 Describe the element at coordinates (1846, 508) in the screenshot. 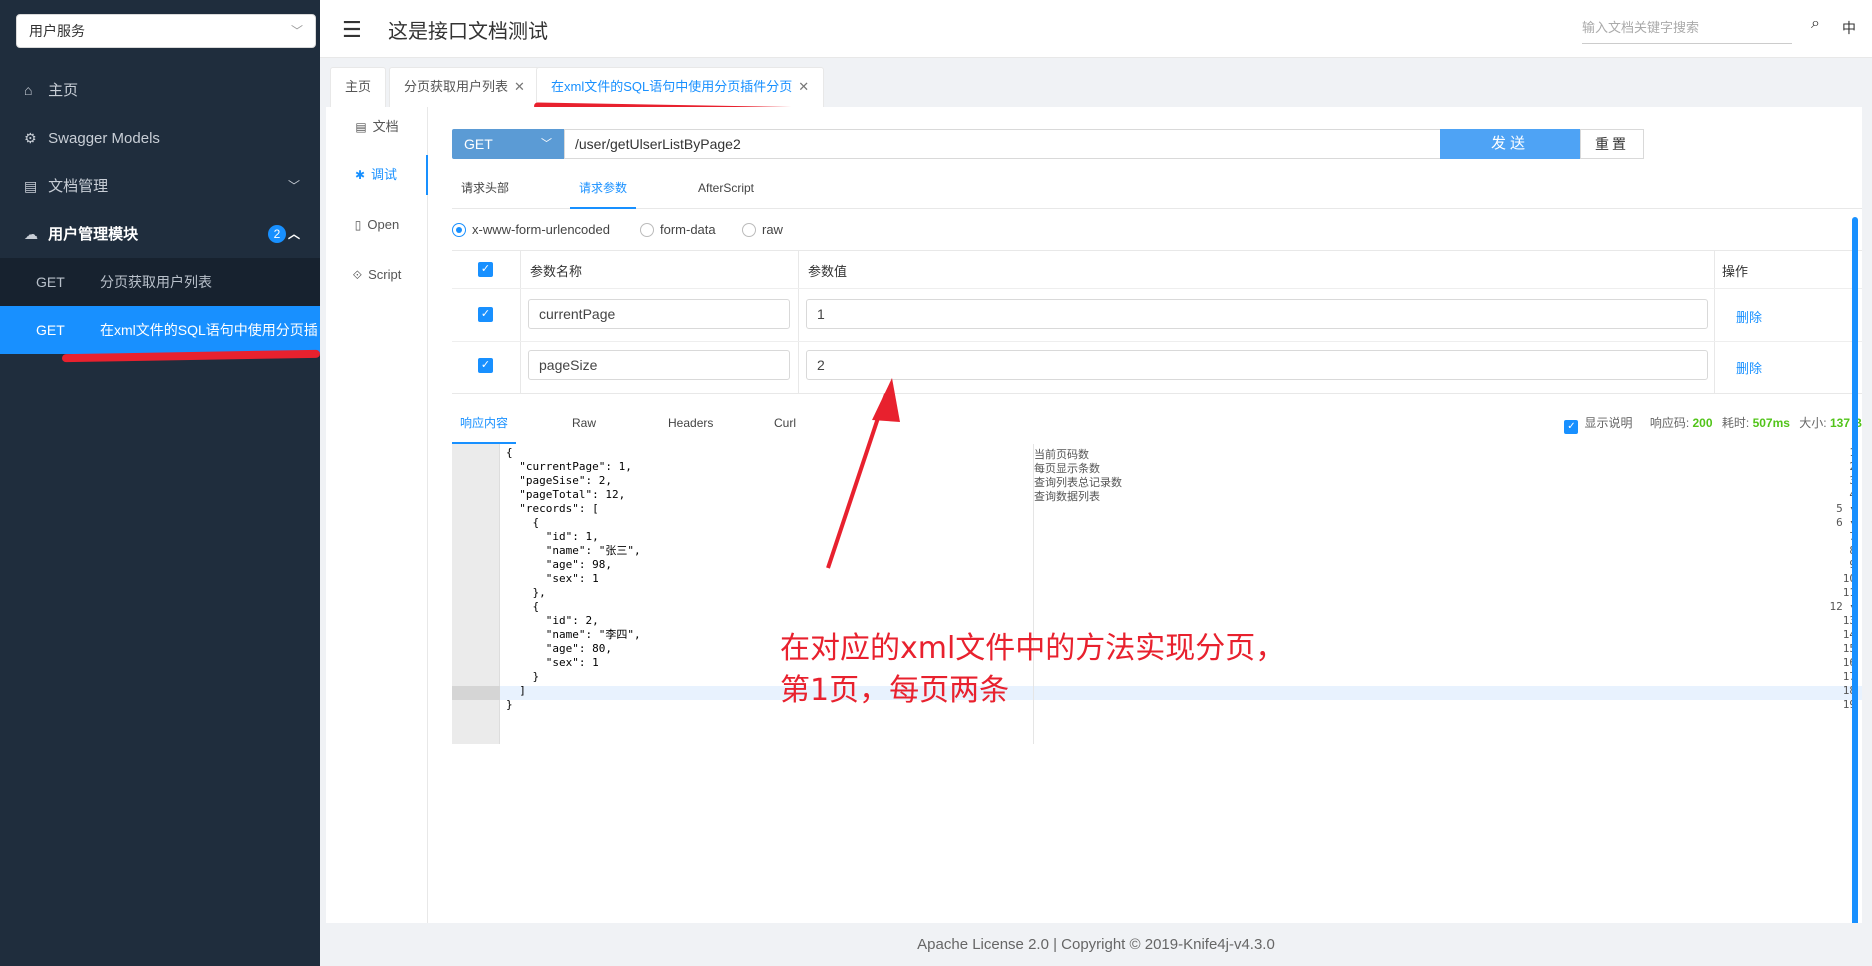

I see `line-number: 5 ▾` at that location.